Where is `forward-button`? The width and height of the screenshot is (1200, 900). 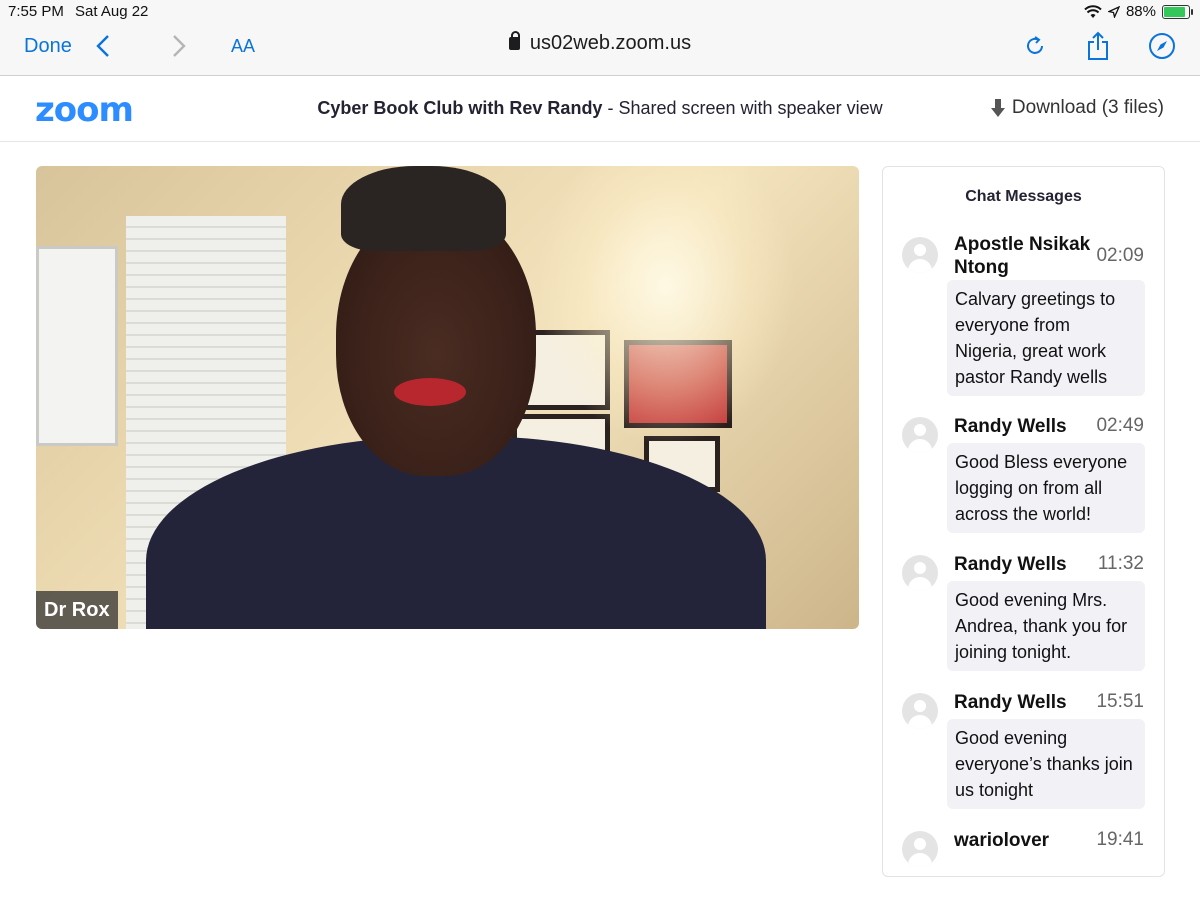
forward-button is located at coordinates (179, 46).